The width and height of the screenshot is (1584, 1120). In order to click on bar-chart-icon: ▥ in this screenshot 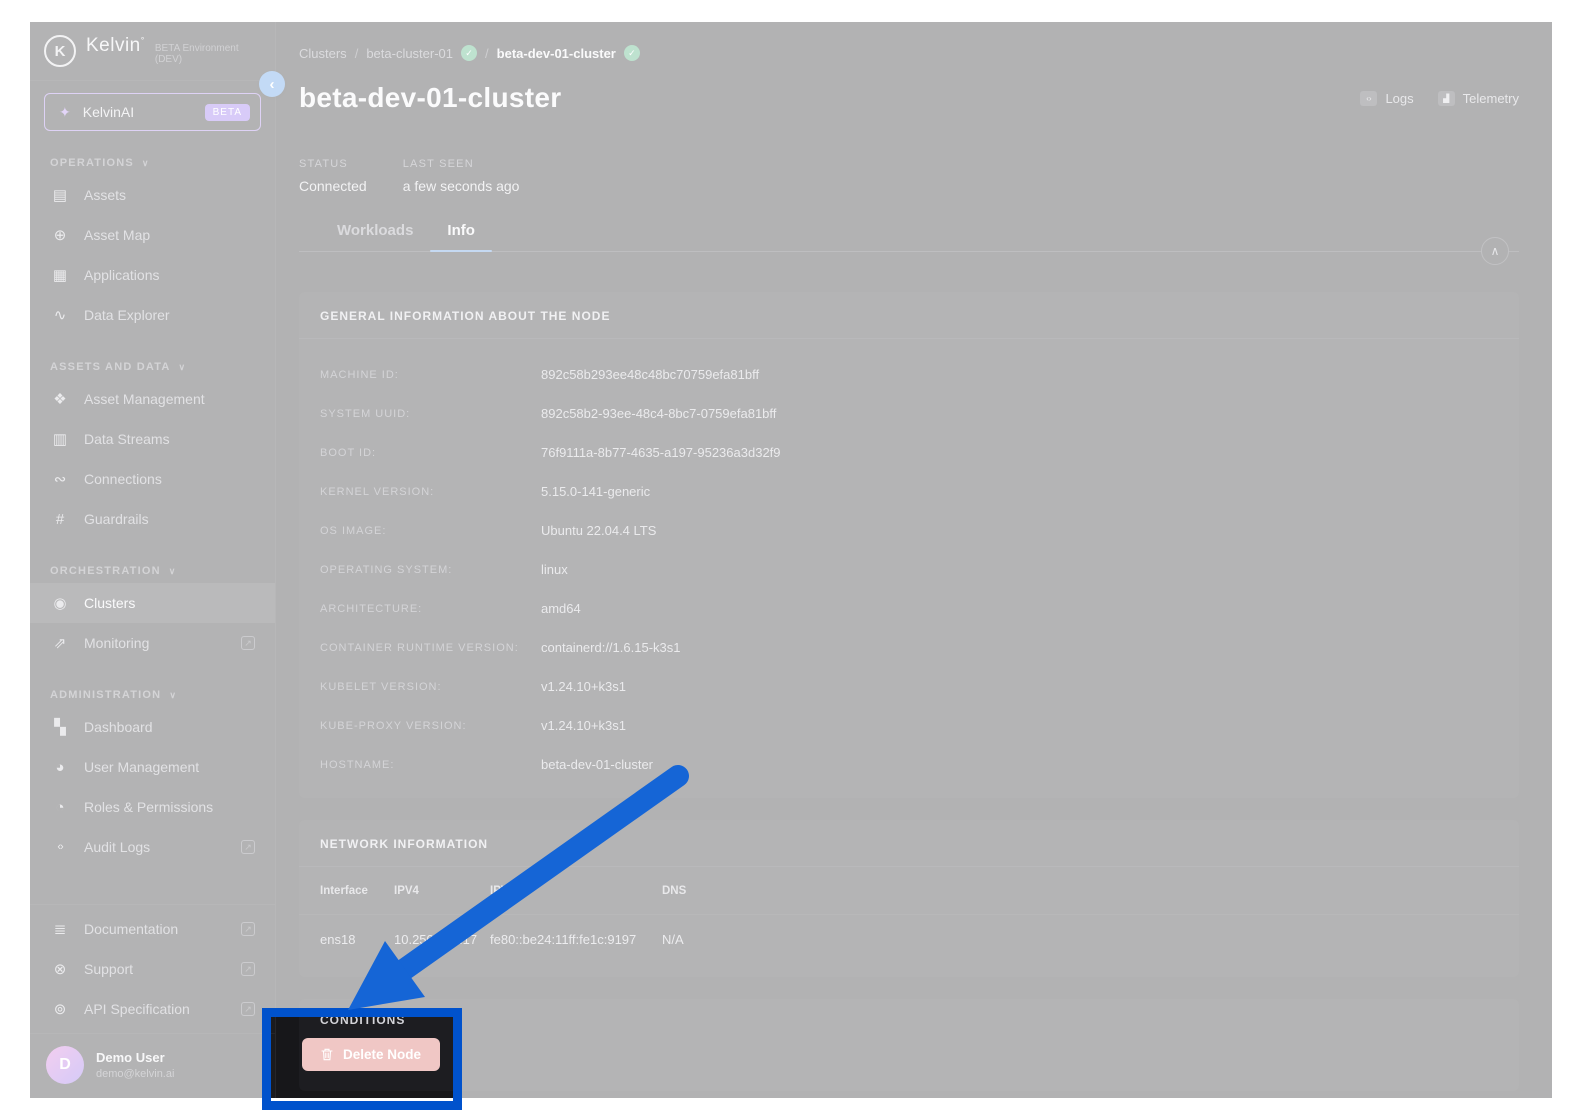, I will do `click(60, 439)`.